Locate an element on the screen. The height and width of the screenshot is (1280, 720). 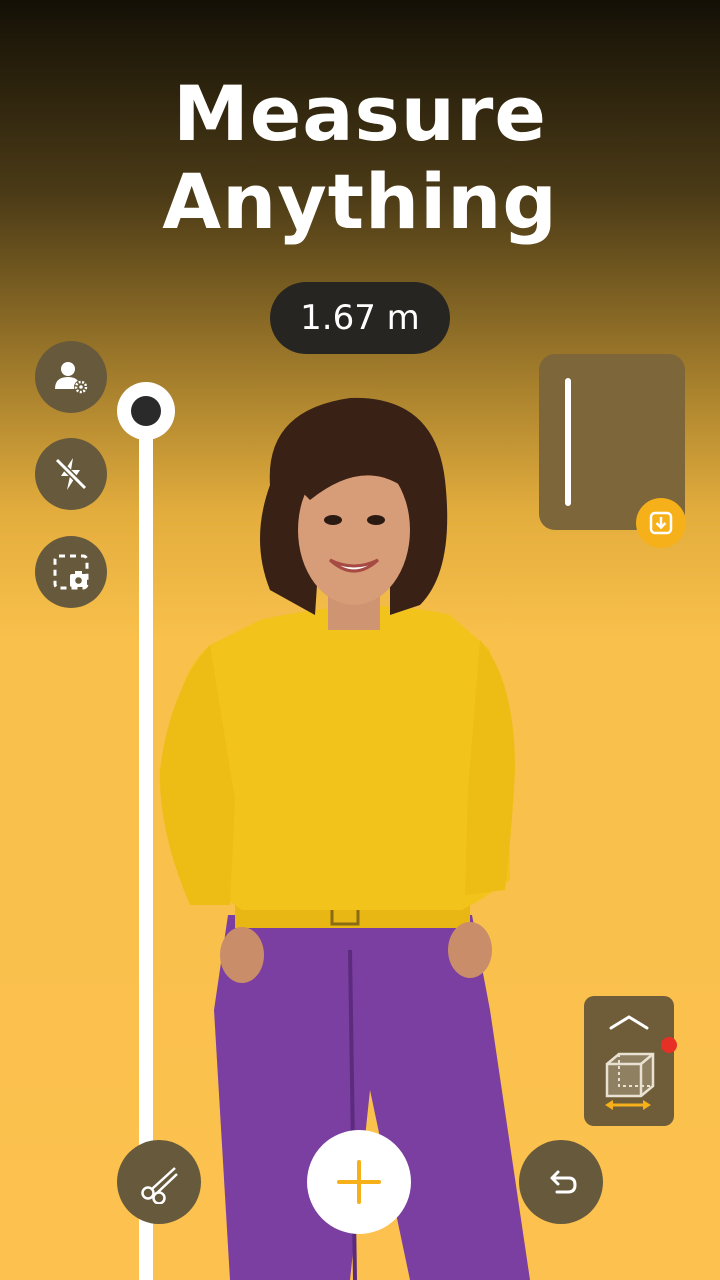
flash-toggle-button is located at coordinates (71, 474).